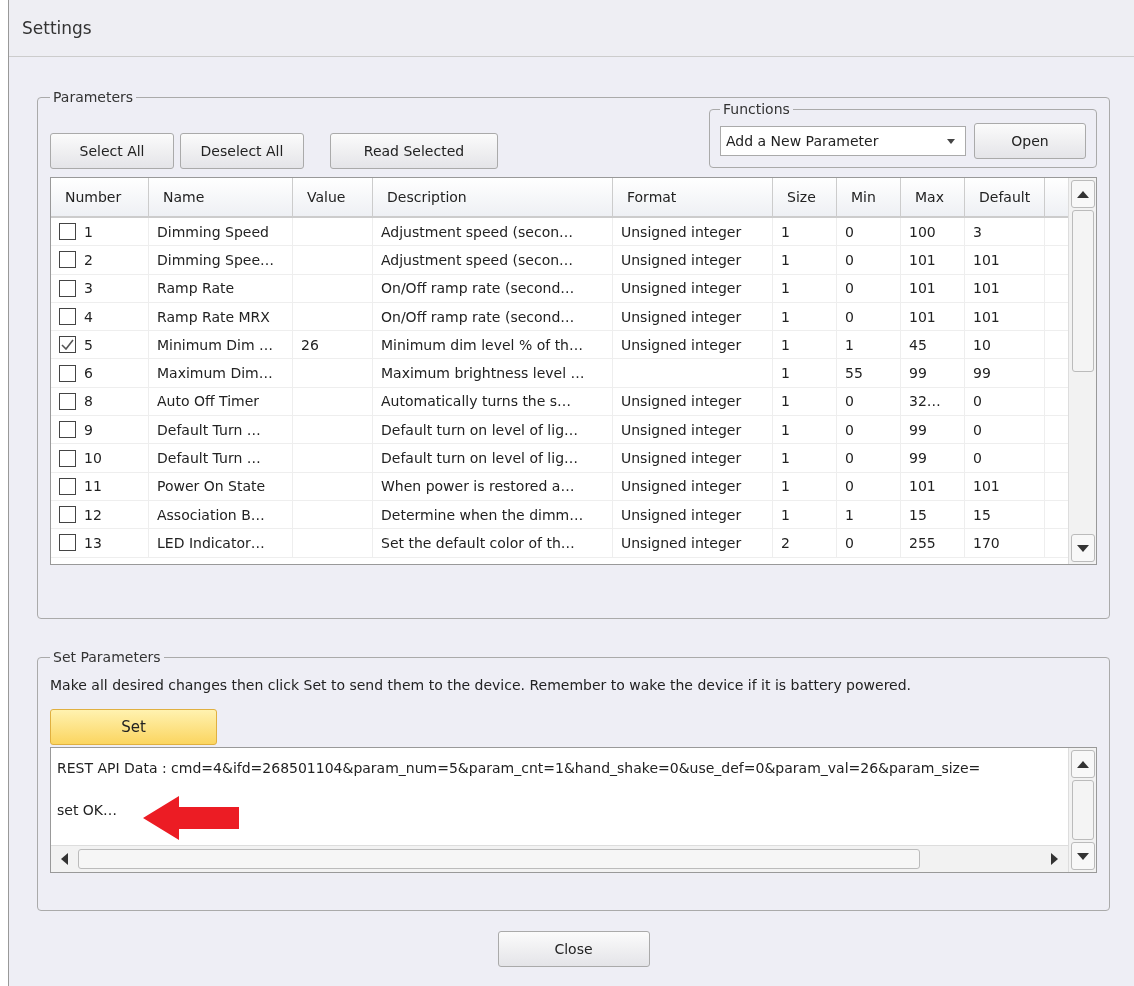 Image resolution: width=1134 pixels, height=986 pixels. I want to click on table-cell: 8, so click(88, 401).